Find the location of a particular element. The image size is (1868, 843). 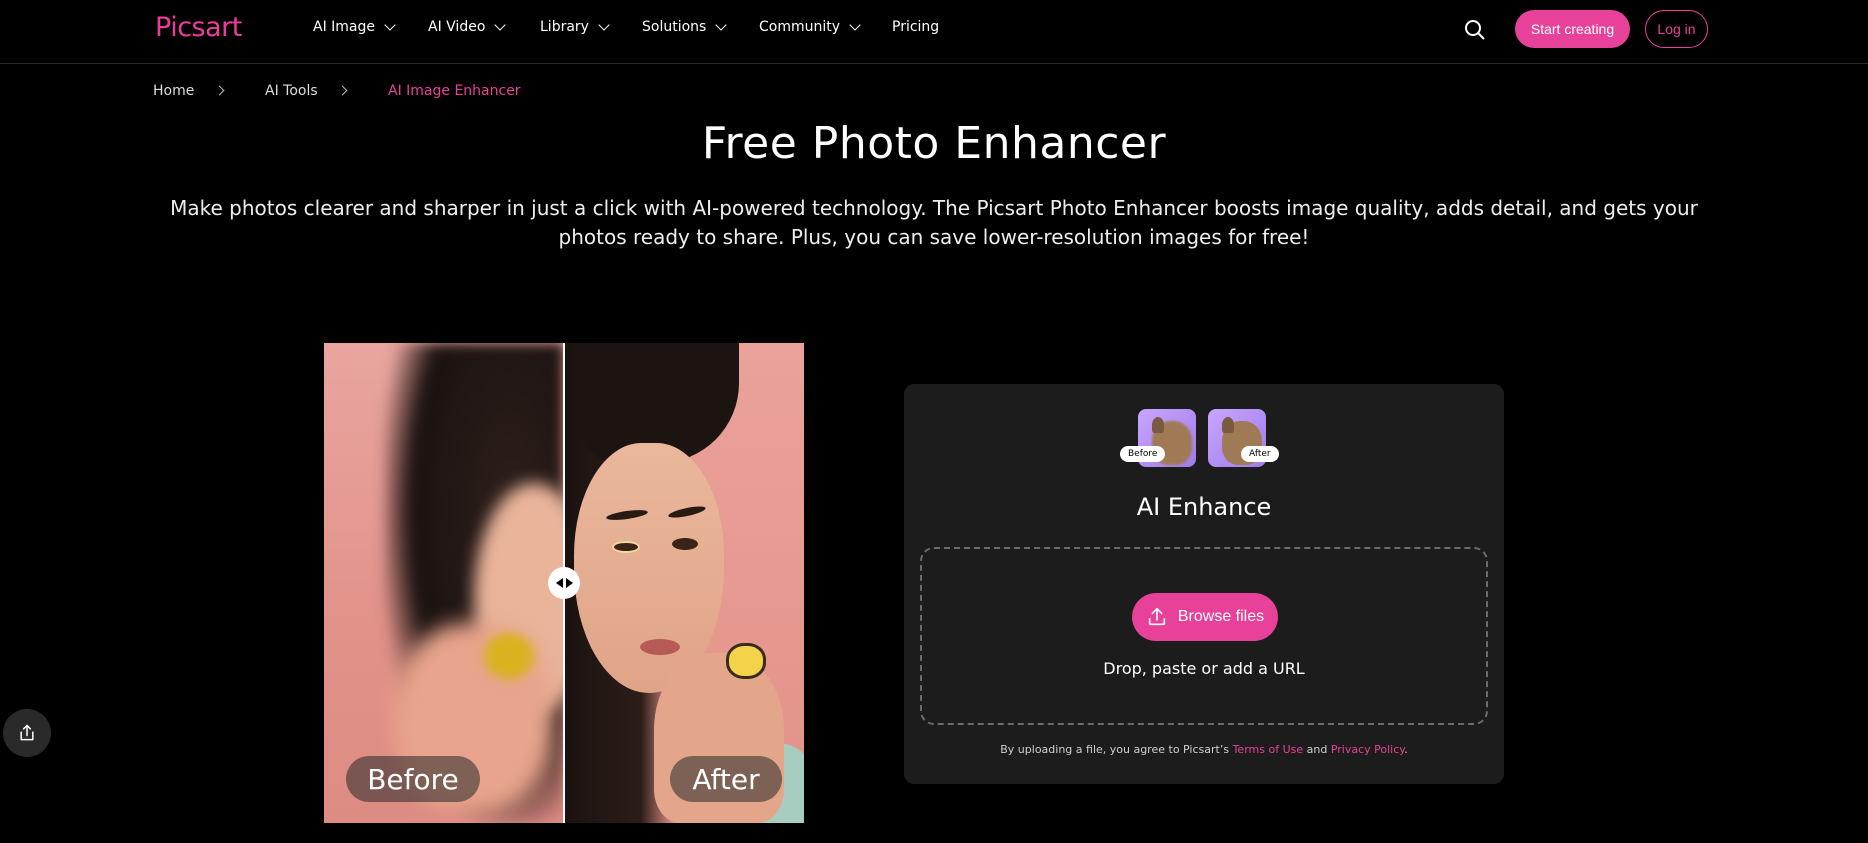

file-dropzone: Browse files Drop, paste or add a URL is located at coordinates (1204, 636).